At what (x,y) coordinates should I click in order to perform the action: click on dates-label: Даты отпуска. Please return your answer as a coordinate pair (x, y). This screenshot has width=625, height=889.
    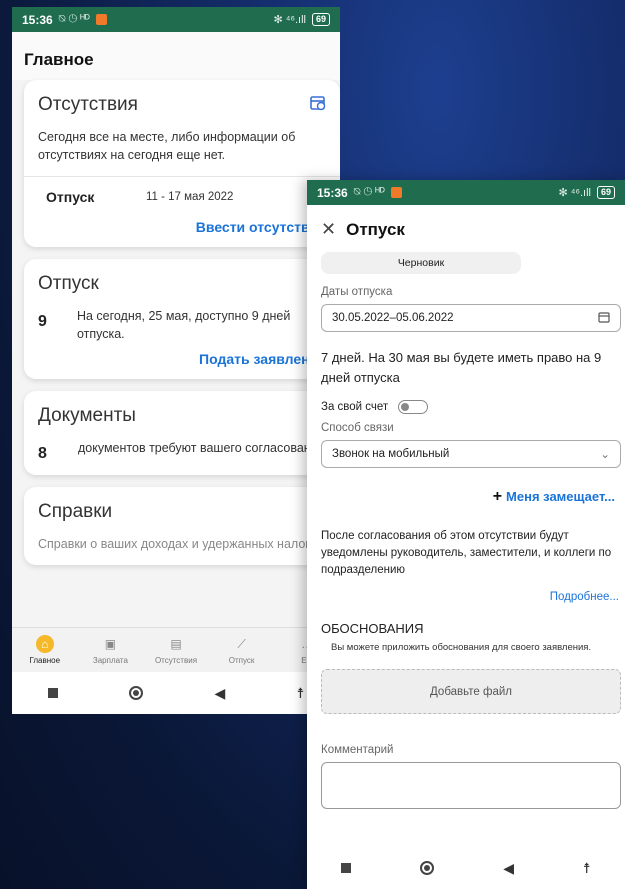
    Looking at the image, I should click on (357, 292).